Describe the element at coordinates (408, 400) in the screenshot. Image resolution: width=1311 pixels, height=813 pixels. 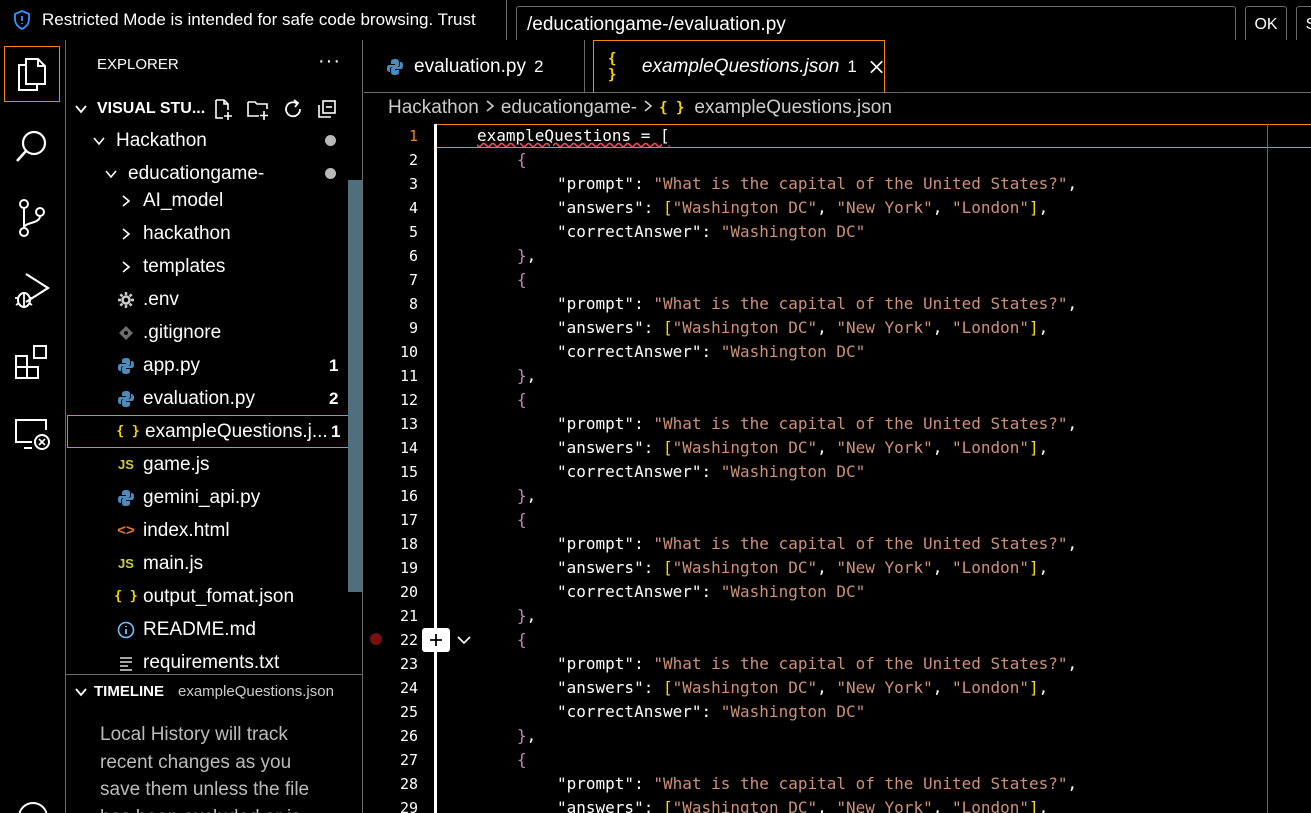
I see `line-number: 12` at that location.